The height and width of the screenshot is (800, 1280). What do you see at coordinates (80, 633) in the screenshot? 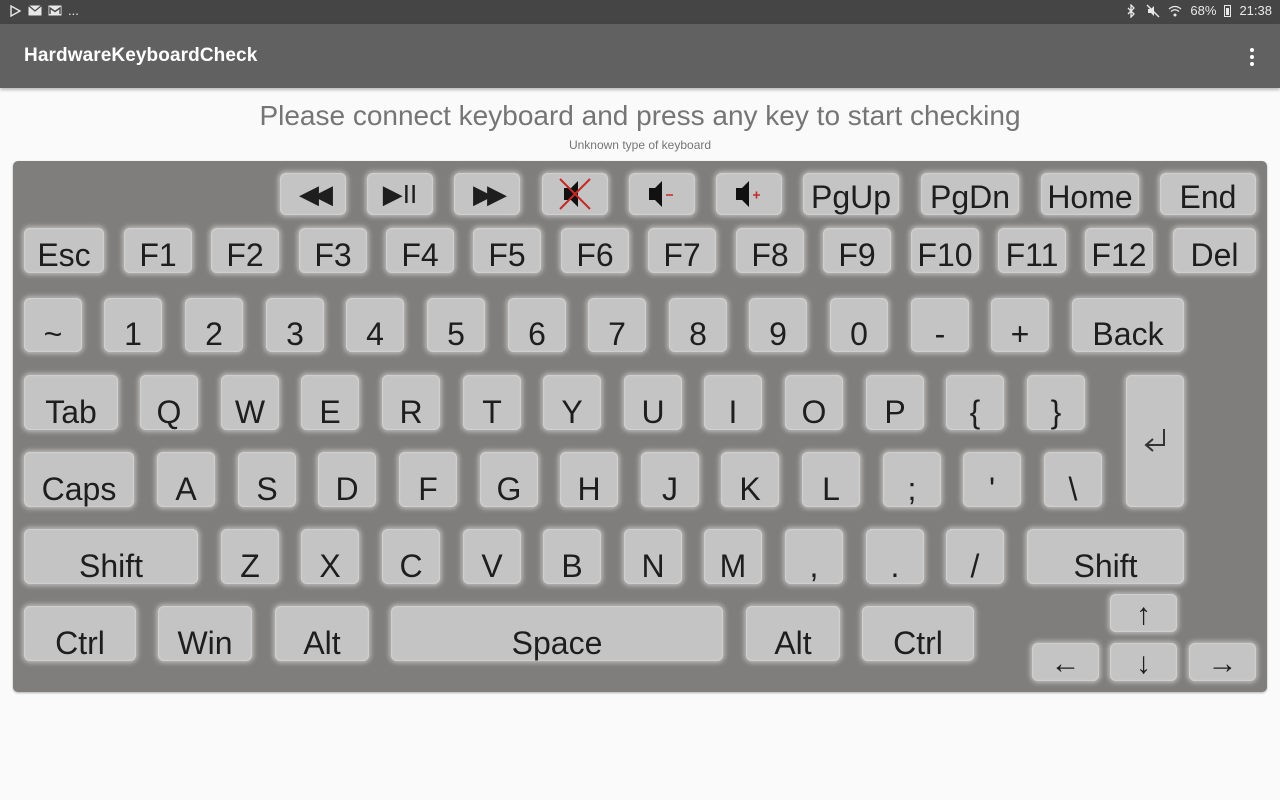
I see `key-left-ctrl: Ctrl` at bounding box center [80, 633].